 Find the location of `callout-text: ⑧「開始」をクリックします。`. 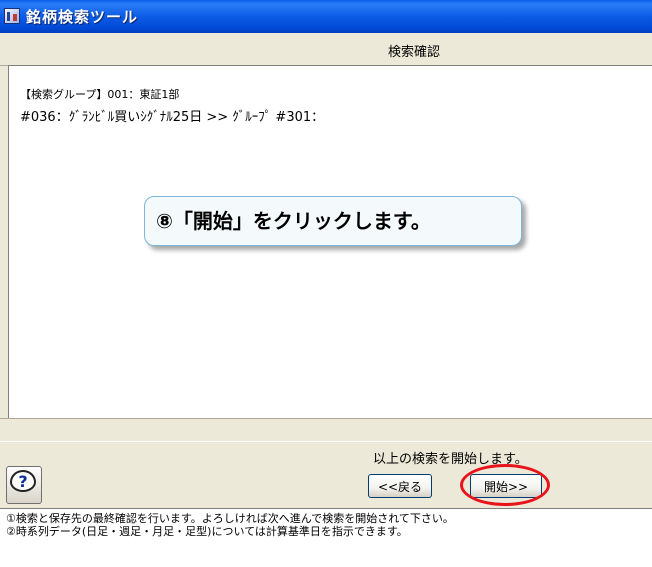

callout-text: ⑧「開始」をクリックします。 is located at coordinates (293, 221).